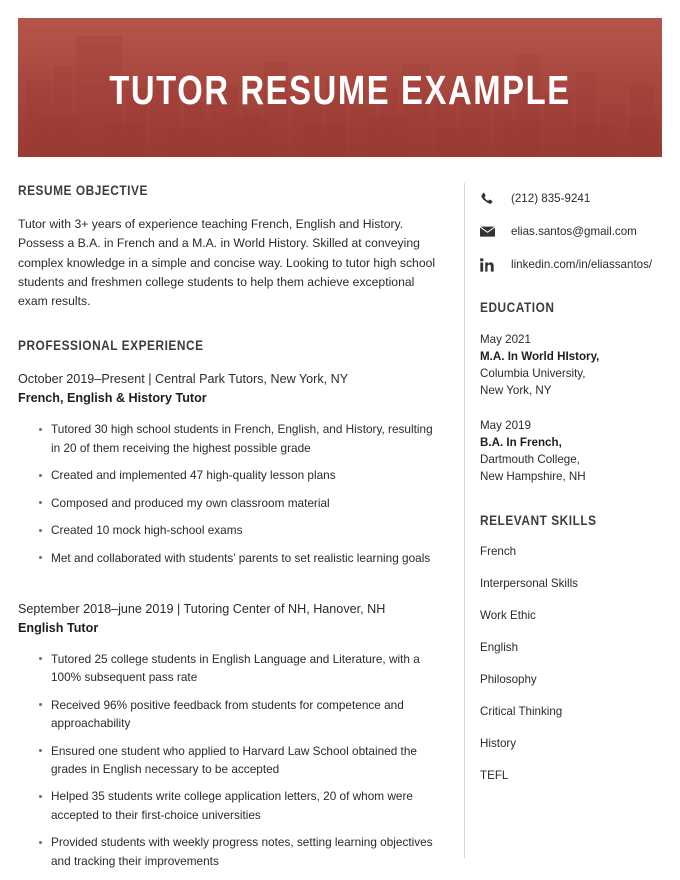 The image size is (680, 880). What do you see at coordinates (488, 198) in the screenshot?
I see `phone-icon` at bounding box center [488, 198].